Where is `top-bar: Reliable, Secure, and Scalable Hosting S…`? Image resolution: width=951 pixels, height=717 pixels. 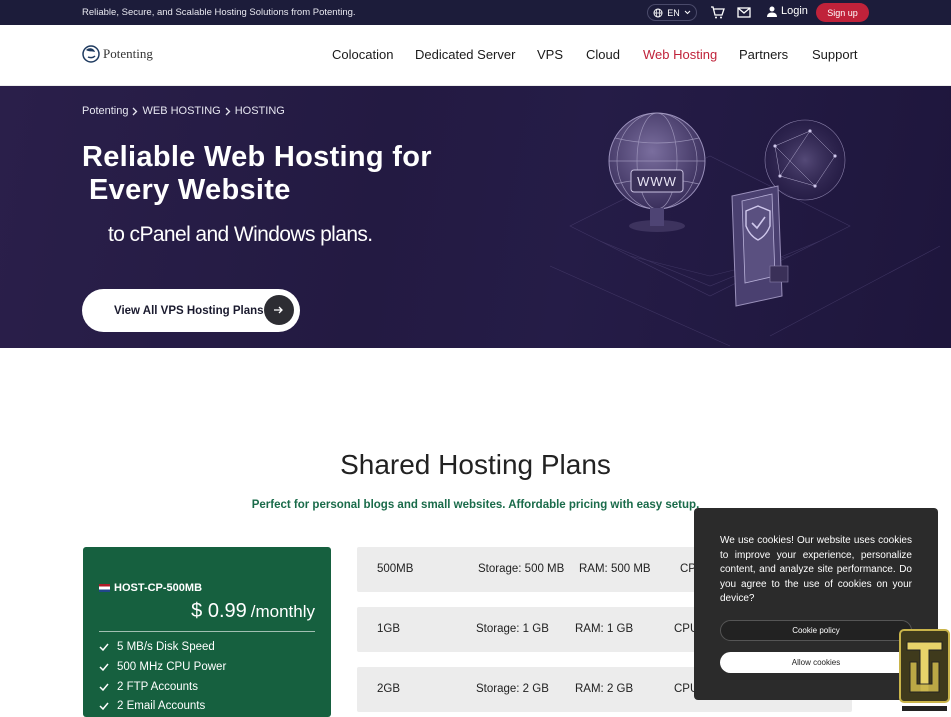 top-bar: Reliable, Secure, and Scalable Hosting S… is located at coordinates (475, 12).